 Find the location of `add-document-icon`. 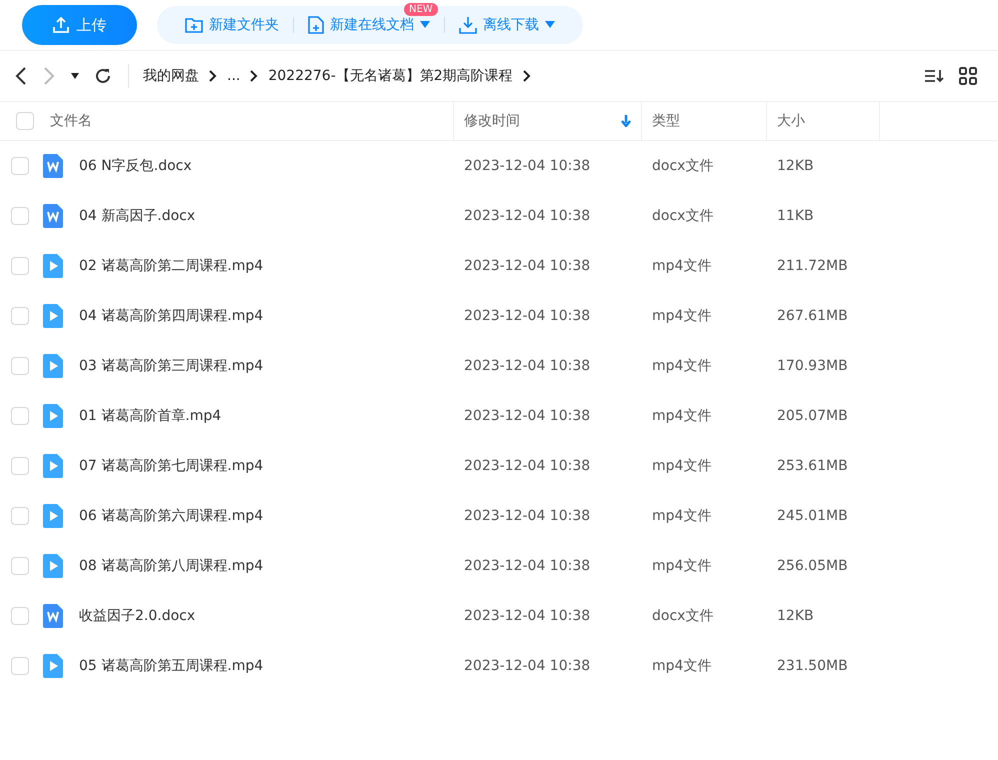

add-document-icon is located at coordinates (316, 25).